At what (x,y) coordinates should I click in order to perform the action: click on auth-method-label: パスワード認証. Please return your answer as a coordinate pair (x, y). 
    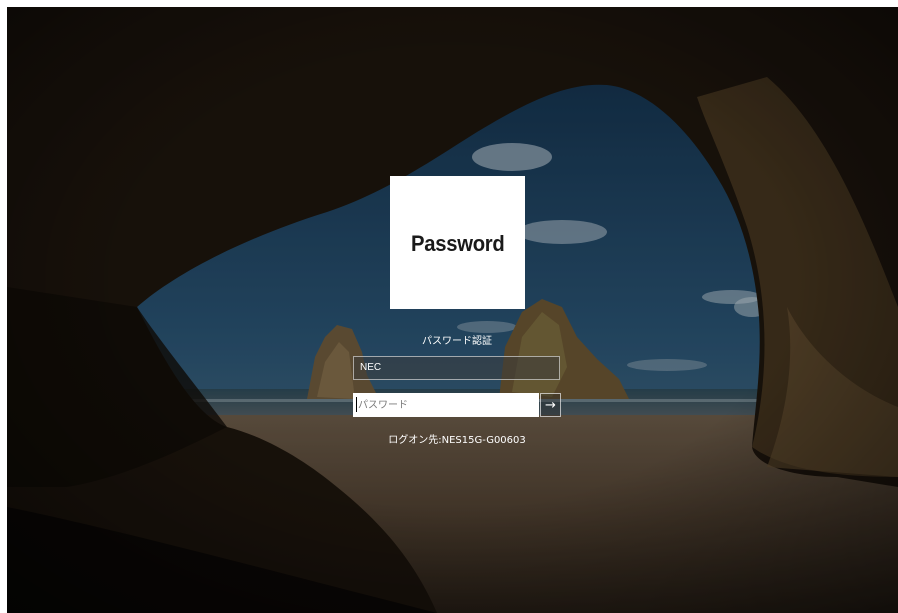
    Looking at the image, I should click on (457, 341).